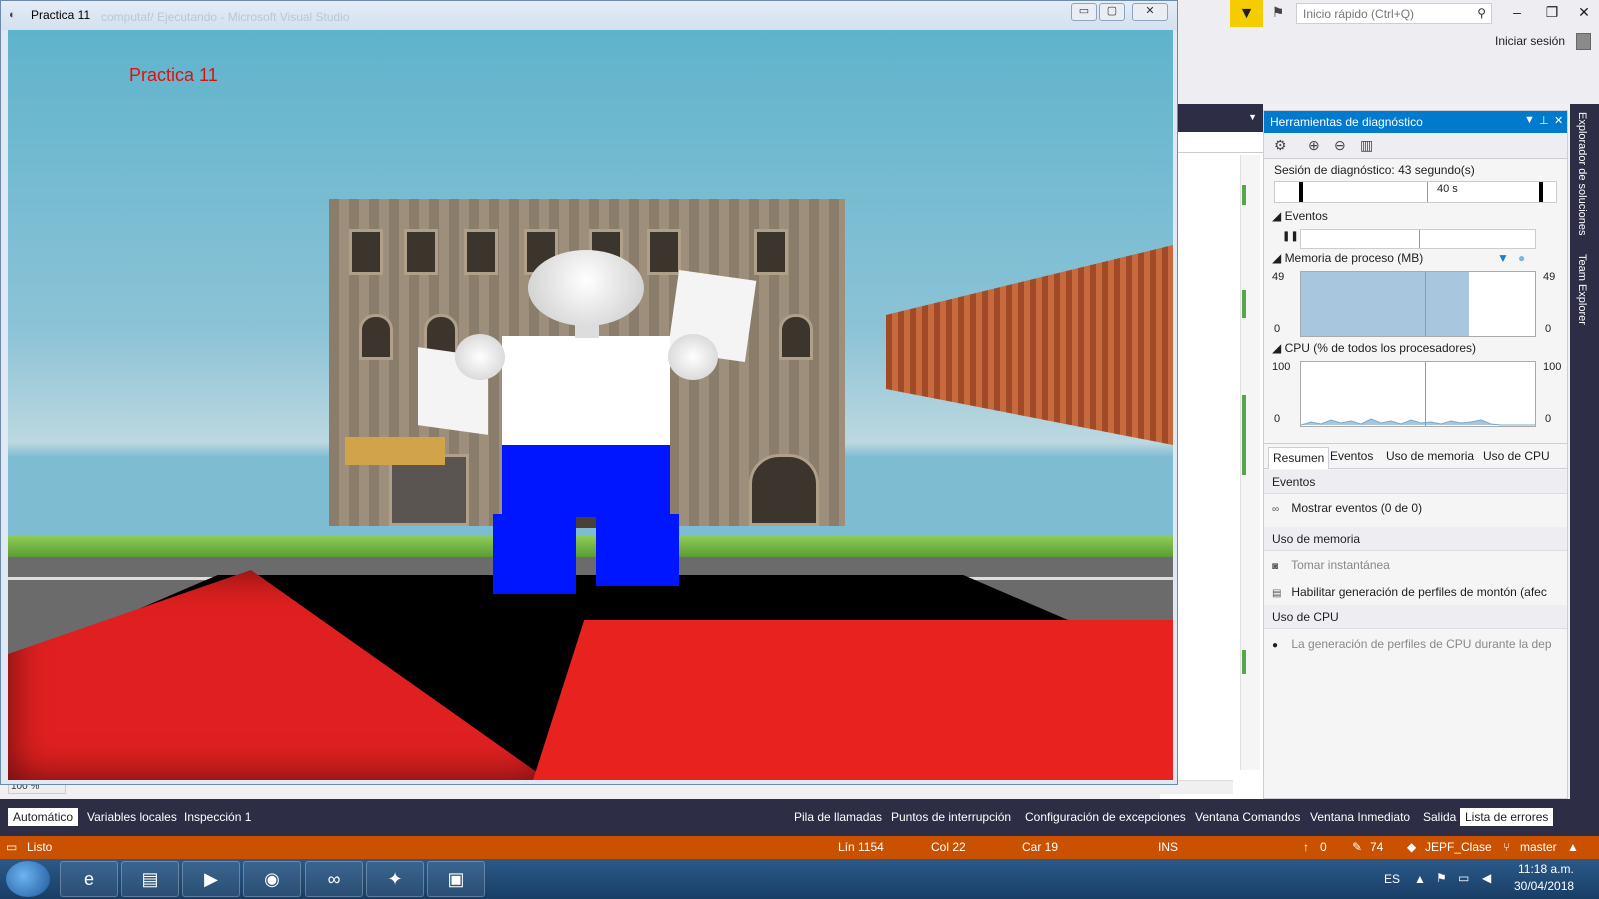 The image size is (1599, 899). What do you see at coordinates (1112, 12) in the screenshot?
I see `app-maximize-button: ▢` at bounding box center [1112, 12].